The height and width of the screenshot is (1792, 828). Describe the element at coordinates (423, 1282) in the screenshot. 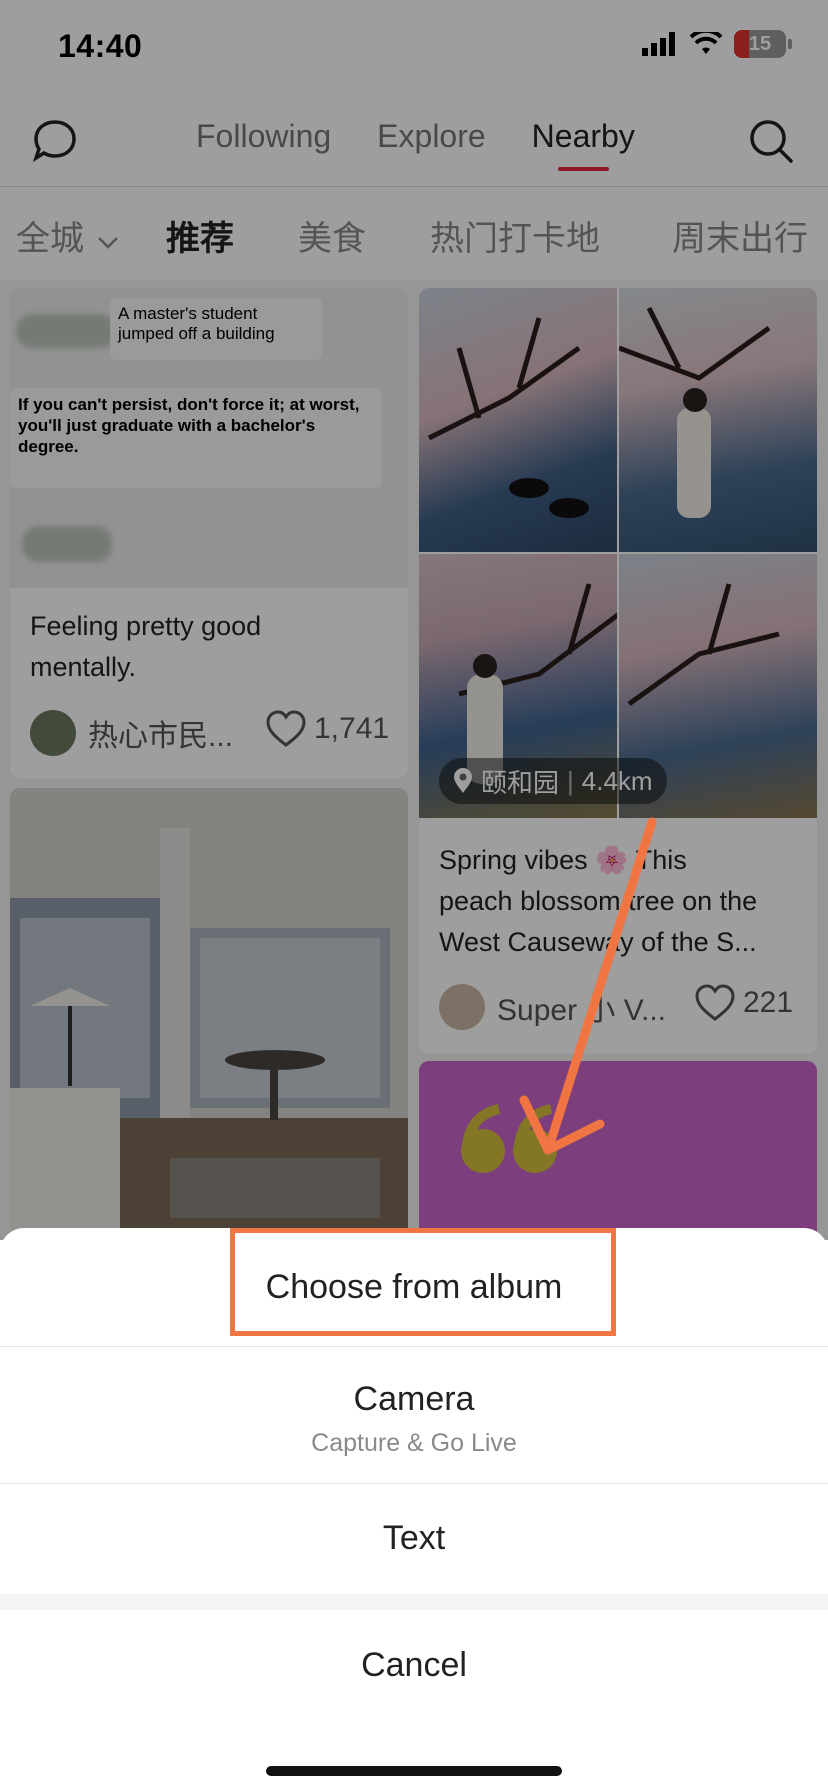

I see `annotation-highlight-box` at that location.